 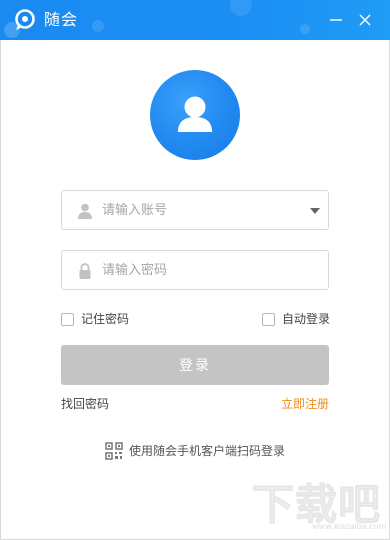 I want to click on account-field, so click(x=195, y=210).